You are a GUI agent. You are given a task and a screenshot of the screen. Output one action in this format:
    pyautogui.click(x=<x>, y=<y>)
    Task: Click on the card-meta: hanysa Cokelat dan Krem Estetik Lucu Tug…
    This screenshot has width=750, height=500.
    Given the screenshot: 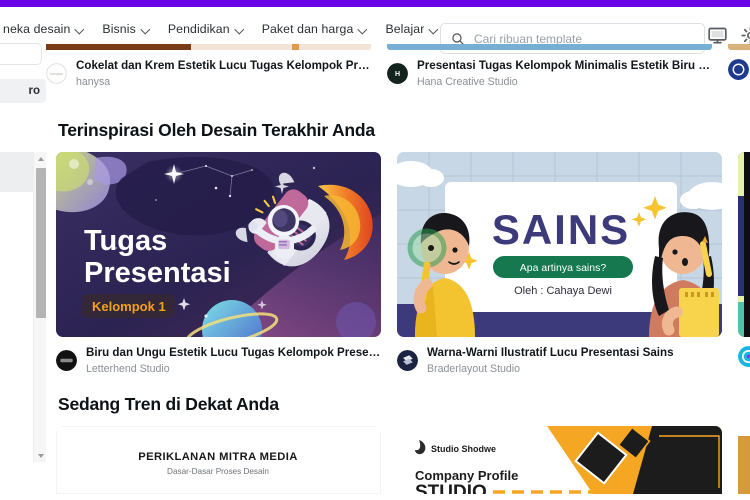 What is the action you would take?
    pyautogui.click(x=208, y=74)
    